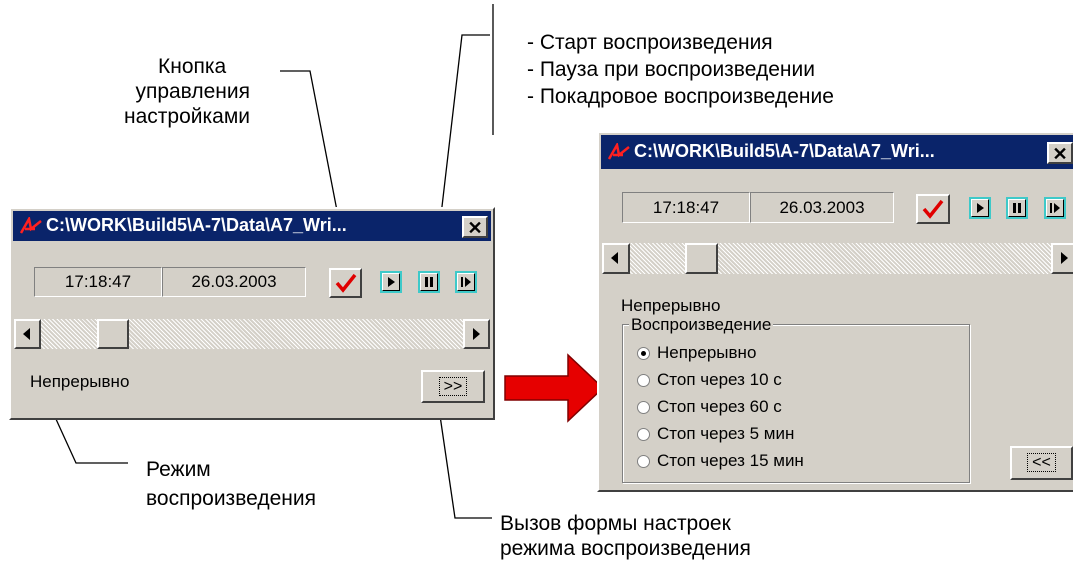 This screenshot has height=562, width=1073. I want to click on option-label: Непрерывно, so click(706, 353).